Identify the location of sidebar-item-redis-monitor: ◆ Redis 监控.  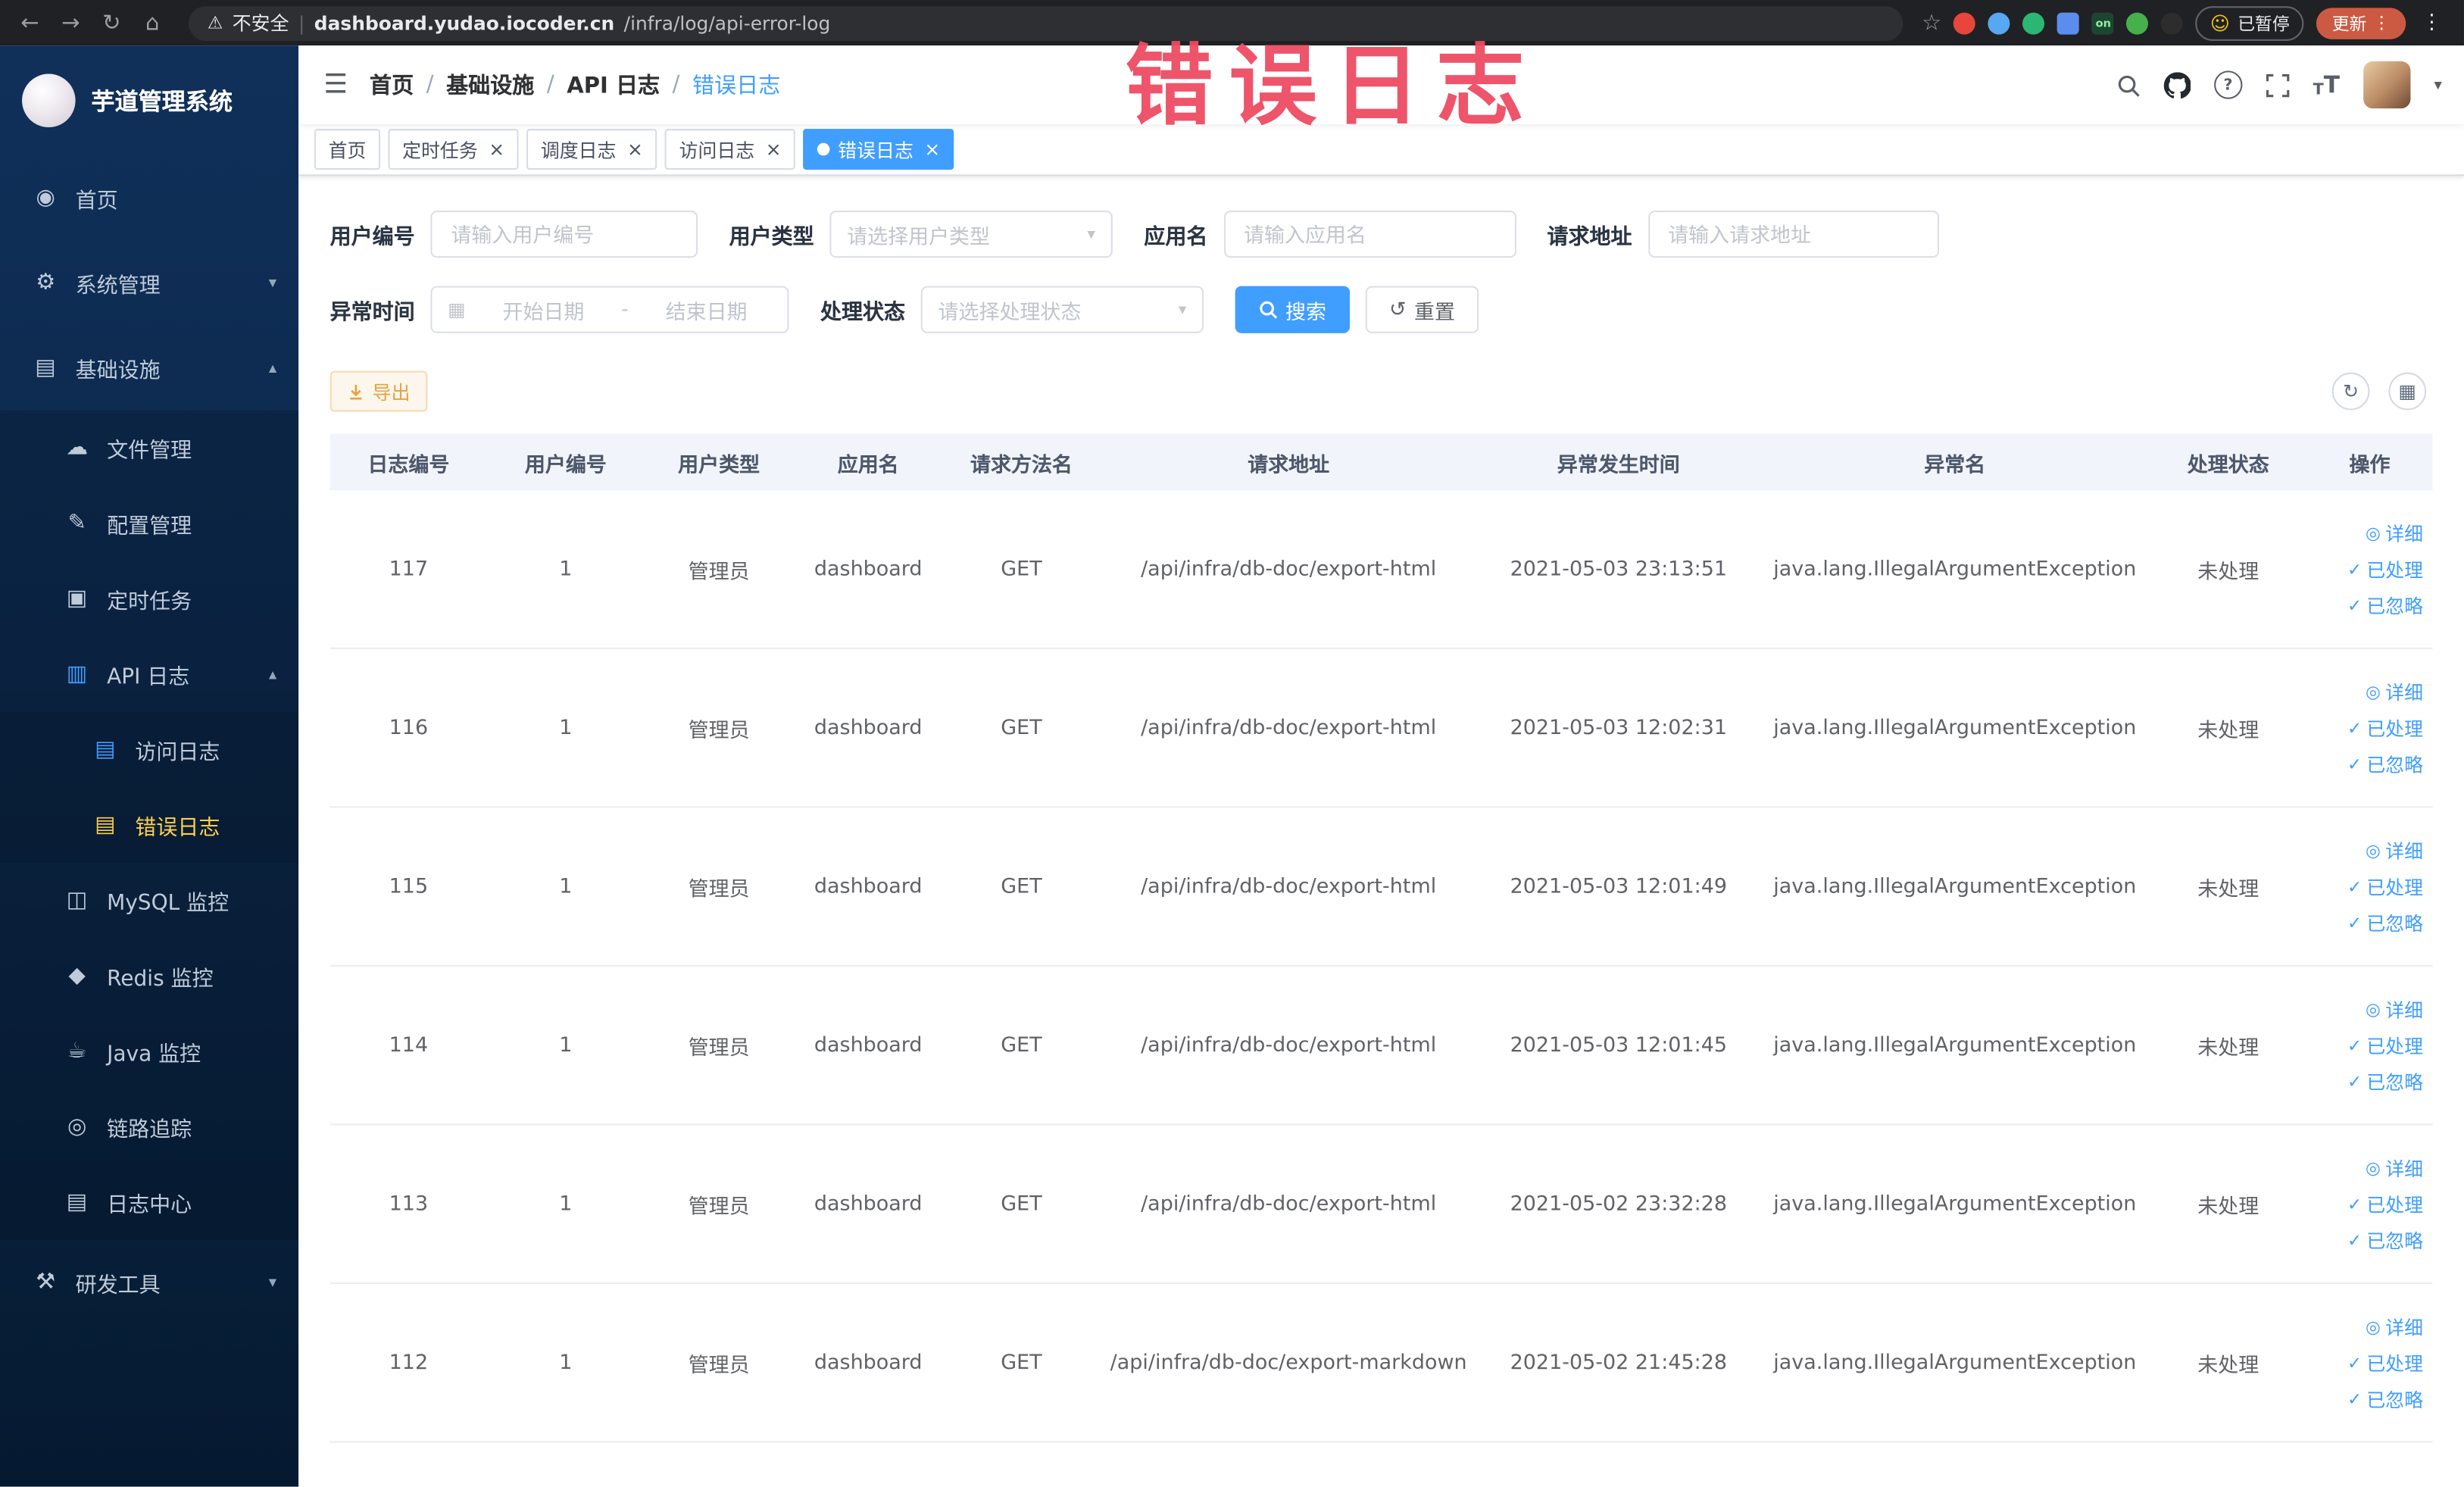
(149, 976).